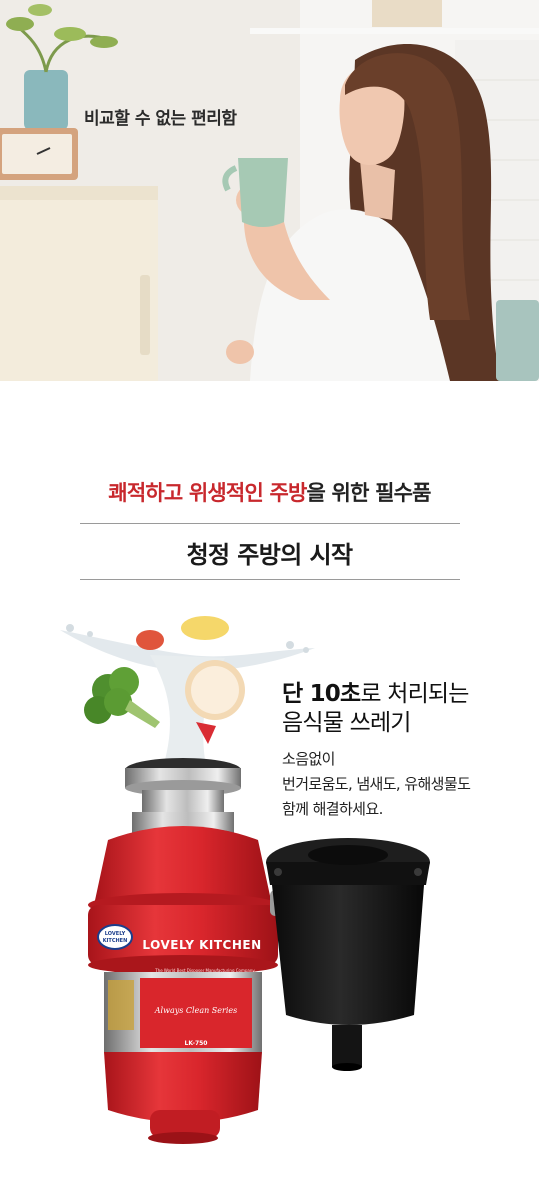 The height and width of the screenshot is (1200, 539). What do you see at coordinates (270, 523) in the screenshot?
I see `divider-top` at bounding box center [270, 523].